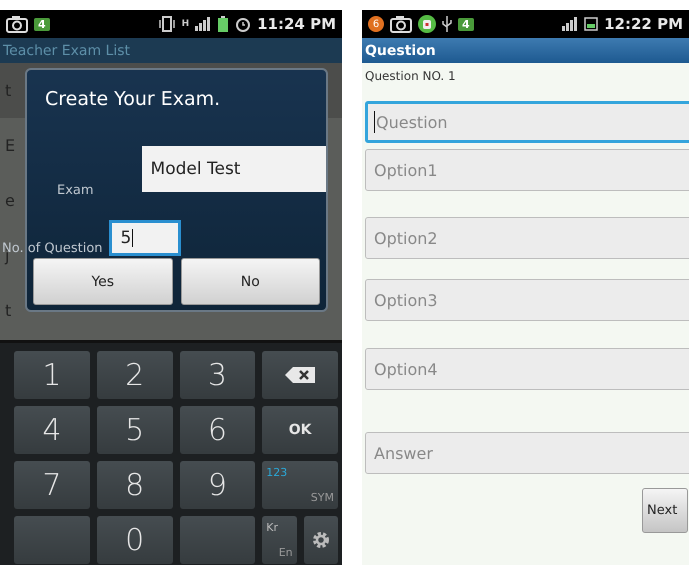 This screenshot has height=565, width=689. What do you see at coordinates (300, 430) in the screenshot?
I see `ok-key: OK` at bounding box center [300, 430].